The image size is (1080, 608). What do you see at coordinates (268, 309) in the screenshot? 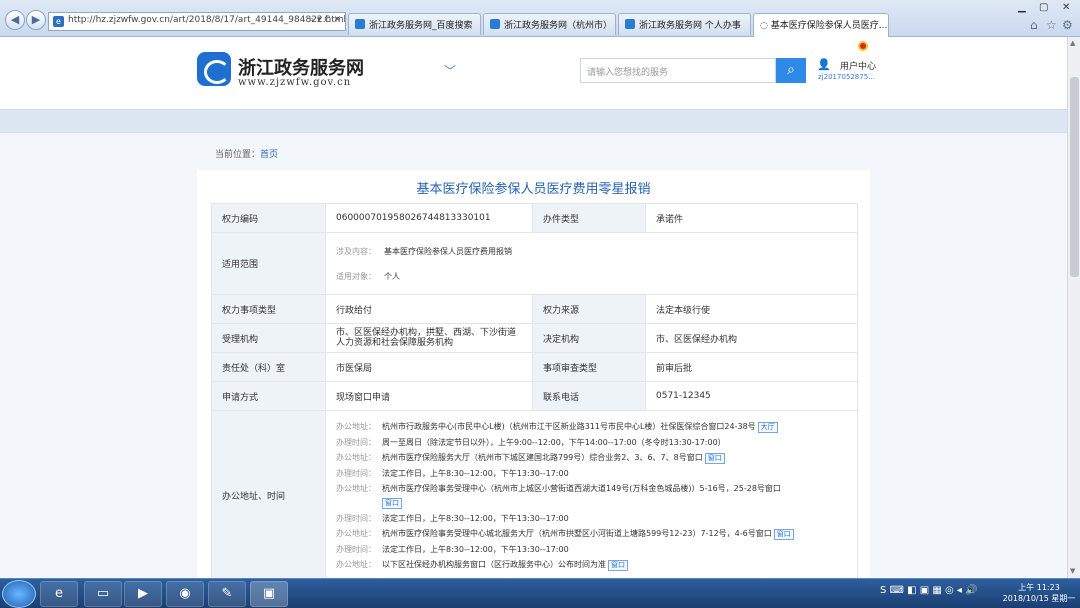
I see `cell-label: 权力事项类型` at bounding box center [268, 309].